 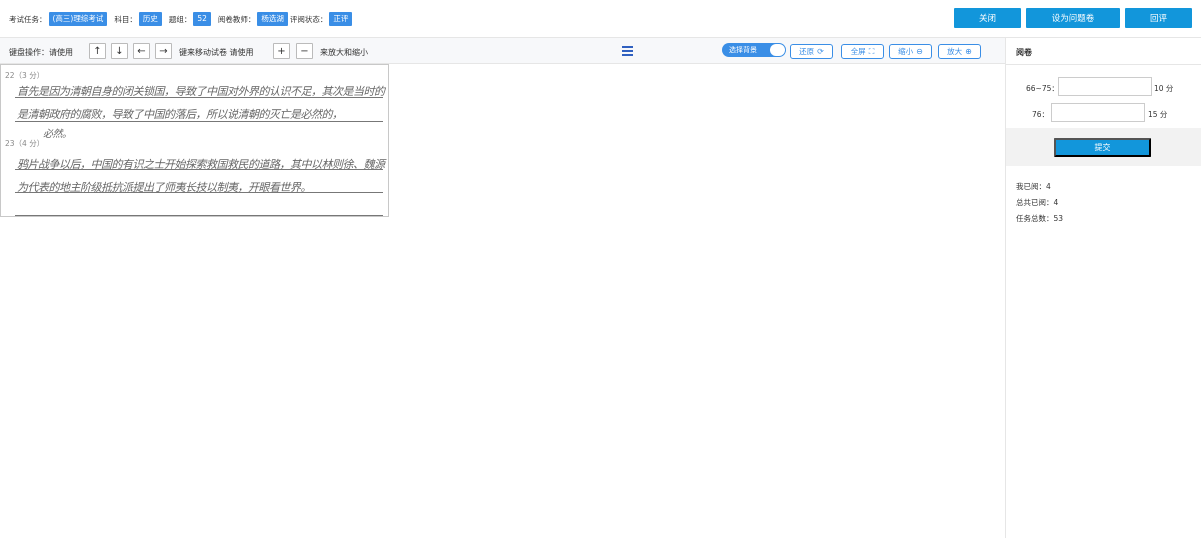 I want to click on hamburger-menu-icon, so click(x=627, y=51).